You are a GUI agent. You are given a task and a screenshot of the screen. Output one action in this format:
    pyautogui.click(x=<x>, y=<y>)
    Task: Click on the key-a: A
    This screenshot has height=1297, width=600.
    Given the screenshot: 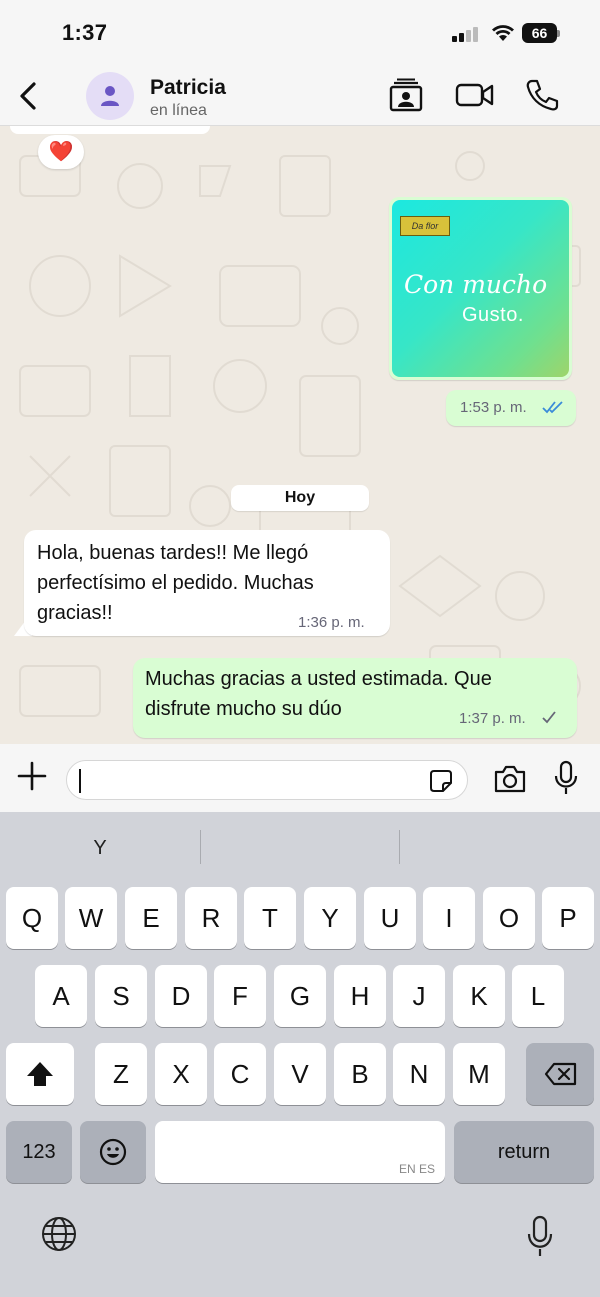 What is the action you would take?
    pyautogui.click(x=61, y=996)
    